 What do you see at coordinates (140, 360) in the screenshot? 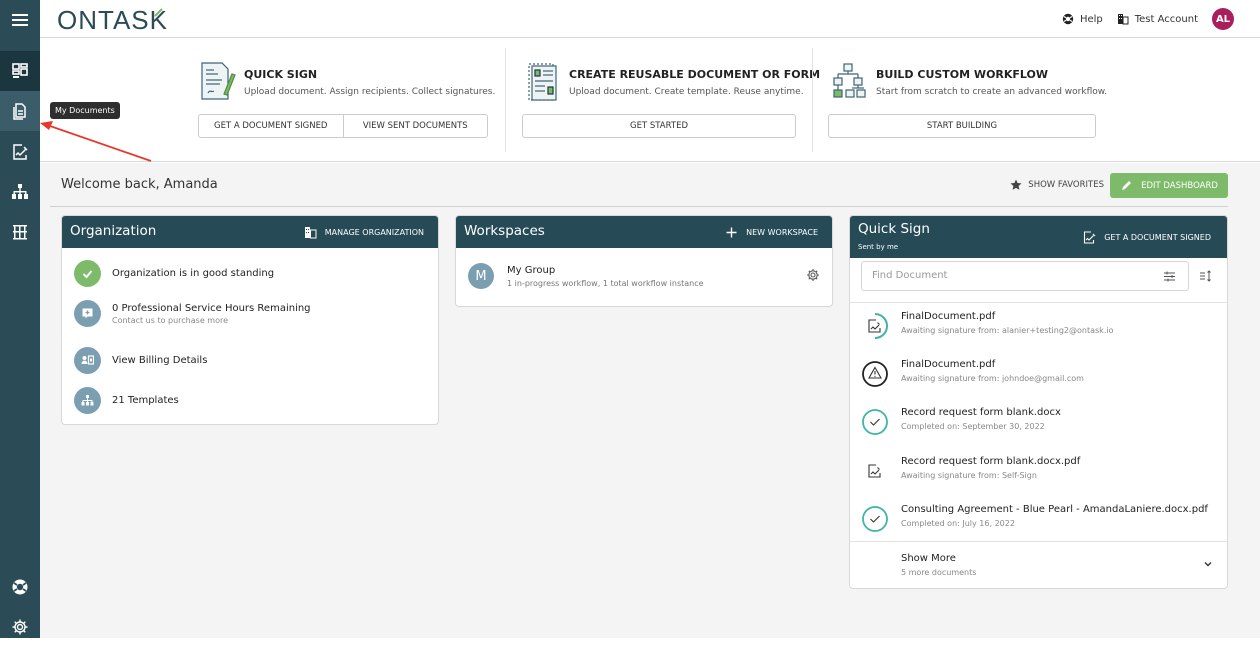
I see `org-item-billing: View Billing Details` at bounding box center [140, 360].